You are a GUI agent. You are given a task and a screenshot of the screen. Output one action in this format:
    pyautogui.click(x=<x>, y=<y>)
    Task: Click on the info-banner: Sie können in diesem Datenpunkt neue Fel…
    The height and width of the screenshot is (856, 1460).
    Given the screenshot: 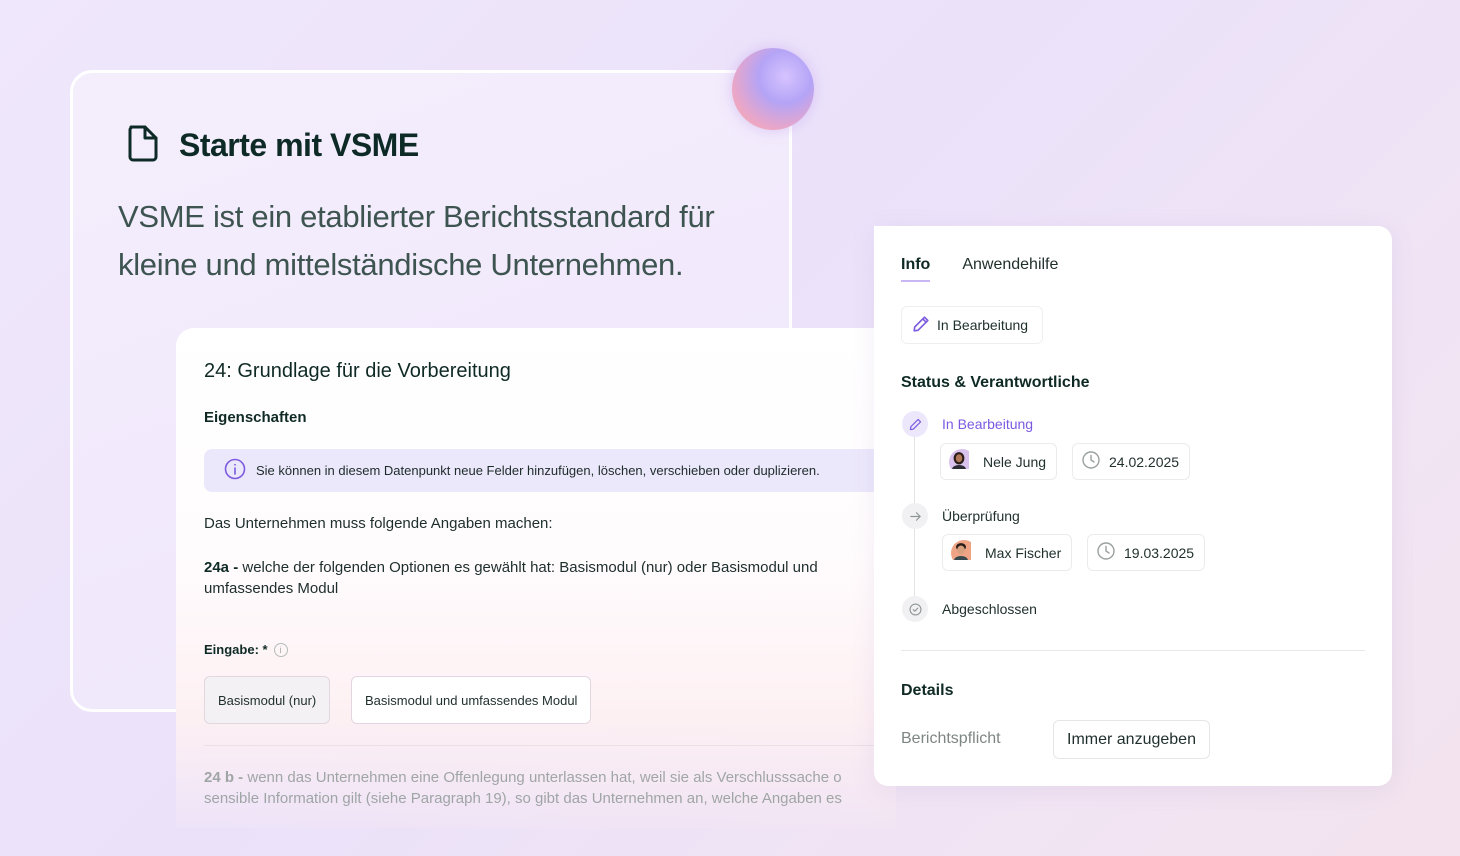 What is the action you would take?
    pyautogui.click(x=544, y=470)
    